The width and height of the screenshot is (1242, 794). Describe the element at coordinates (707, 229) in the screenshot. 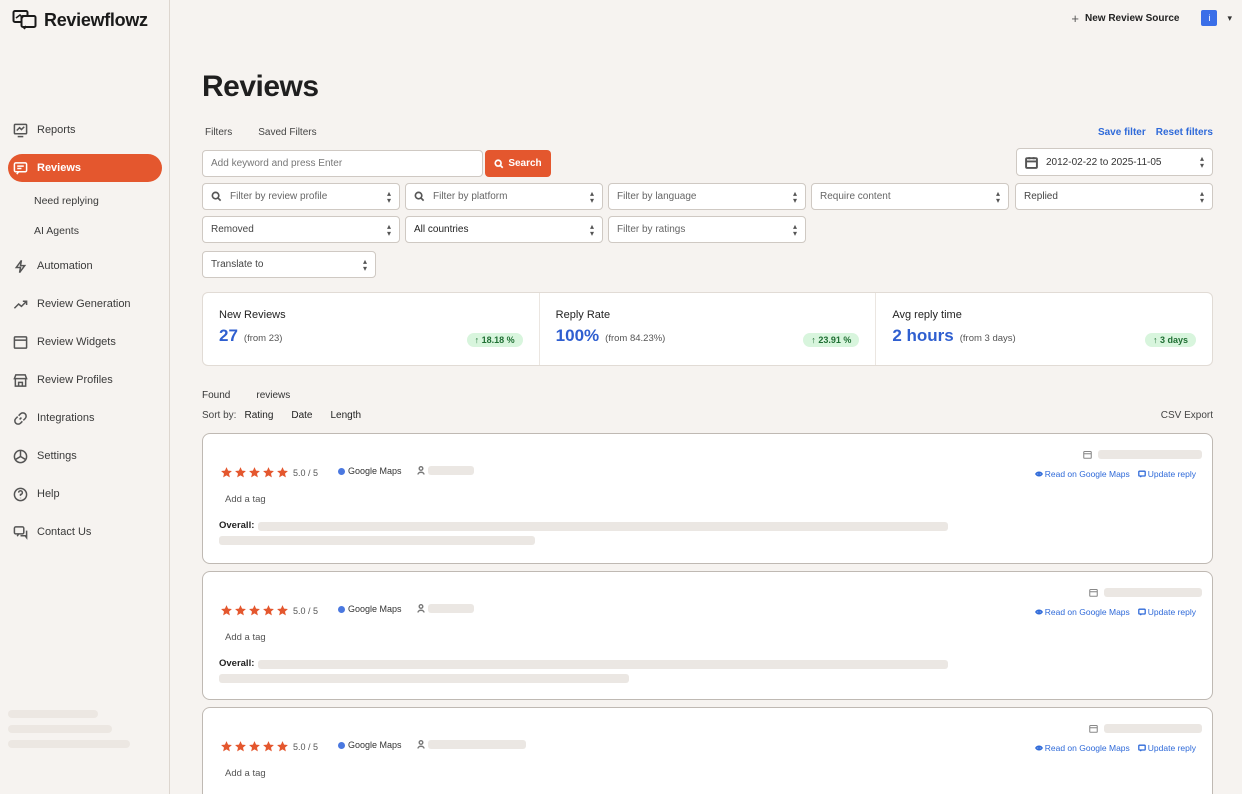

I see `ratings-select: Filter by ratings ▴ ▾` at that location.